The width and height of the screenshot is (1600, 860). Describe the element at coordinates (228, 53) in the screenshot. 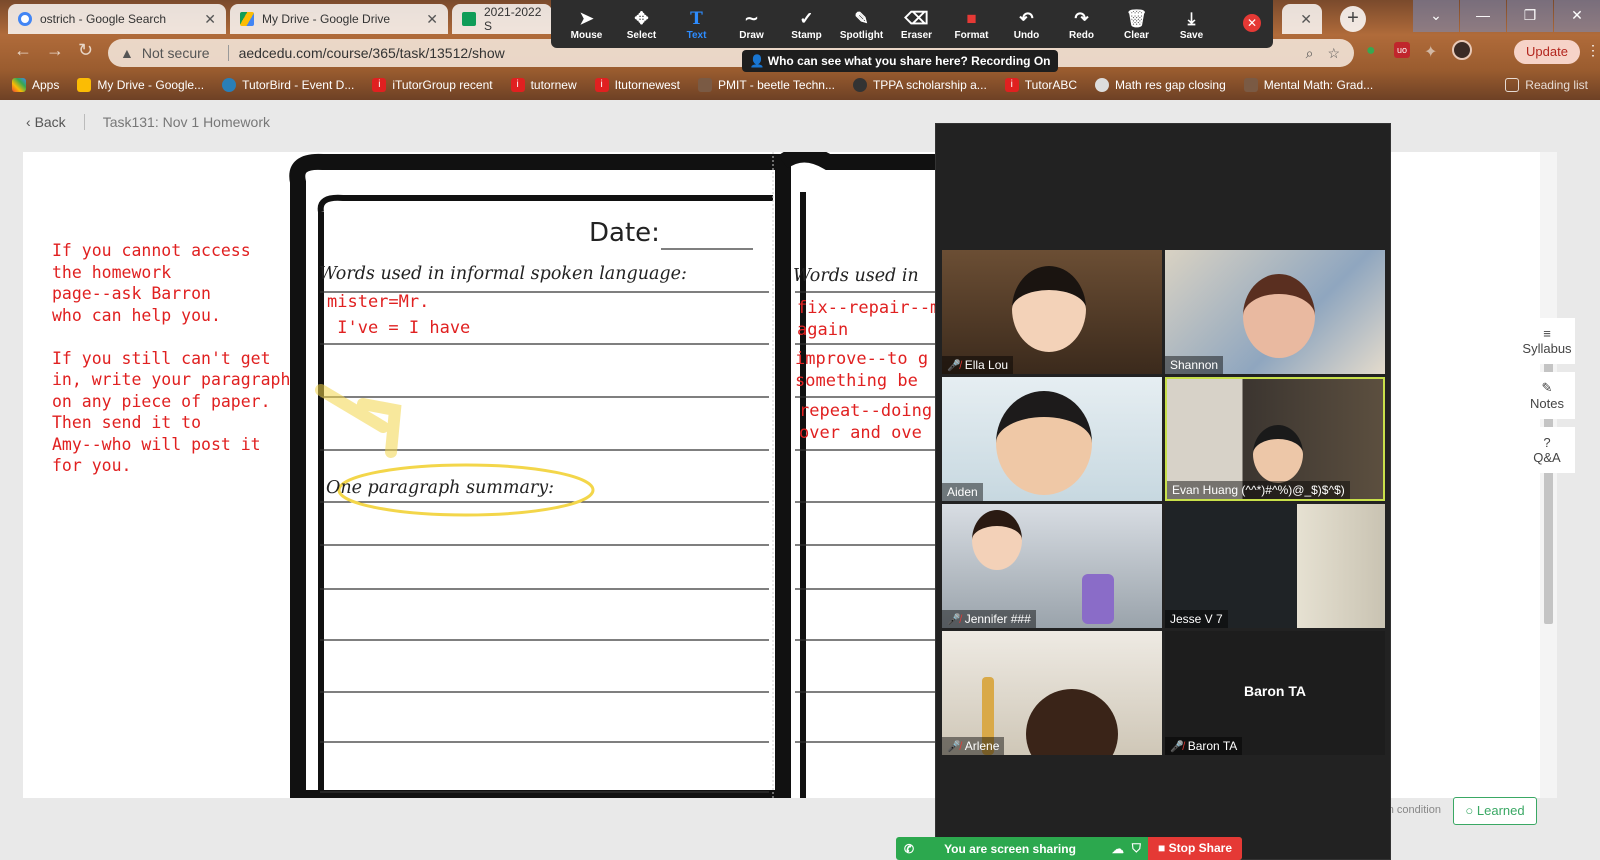

I see `divider` at that location.